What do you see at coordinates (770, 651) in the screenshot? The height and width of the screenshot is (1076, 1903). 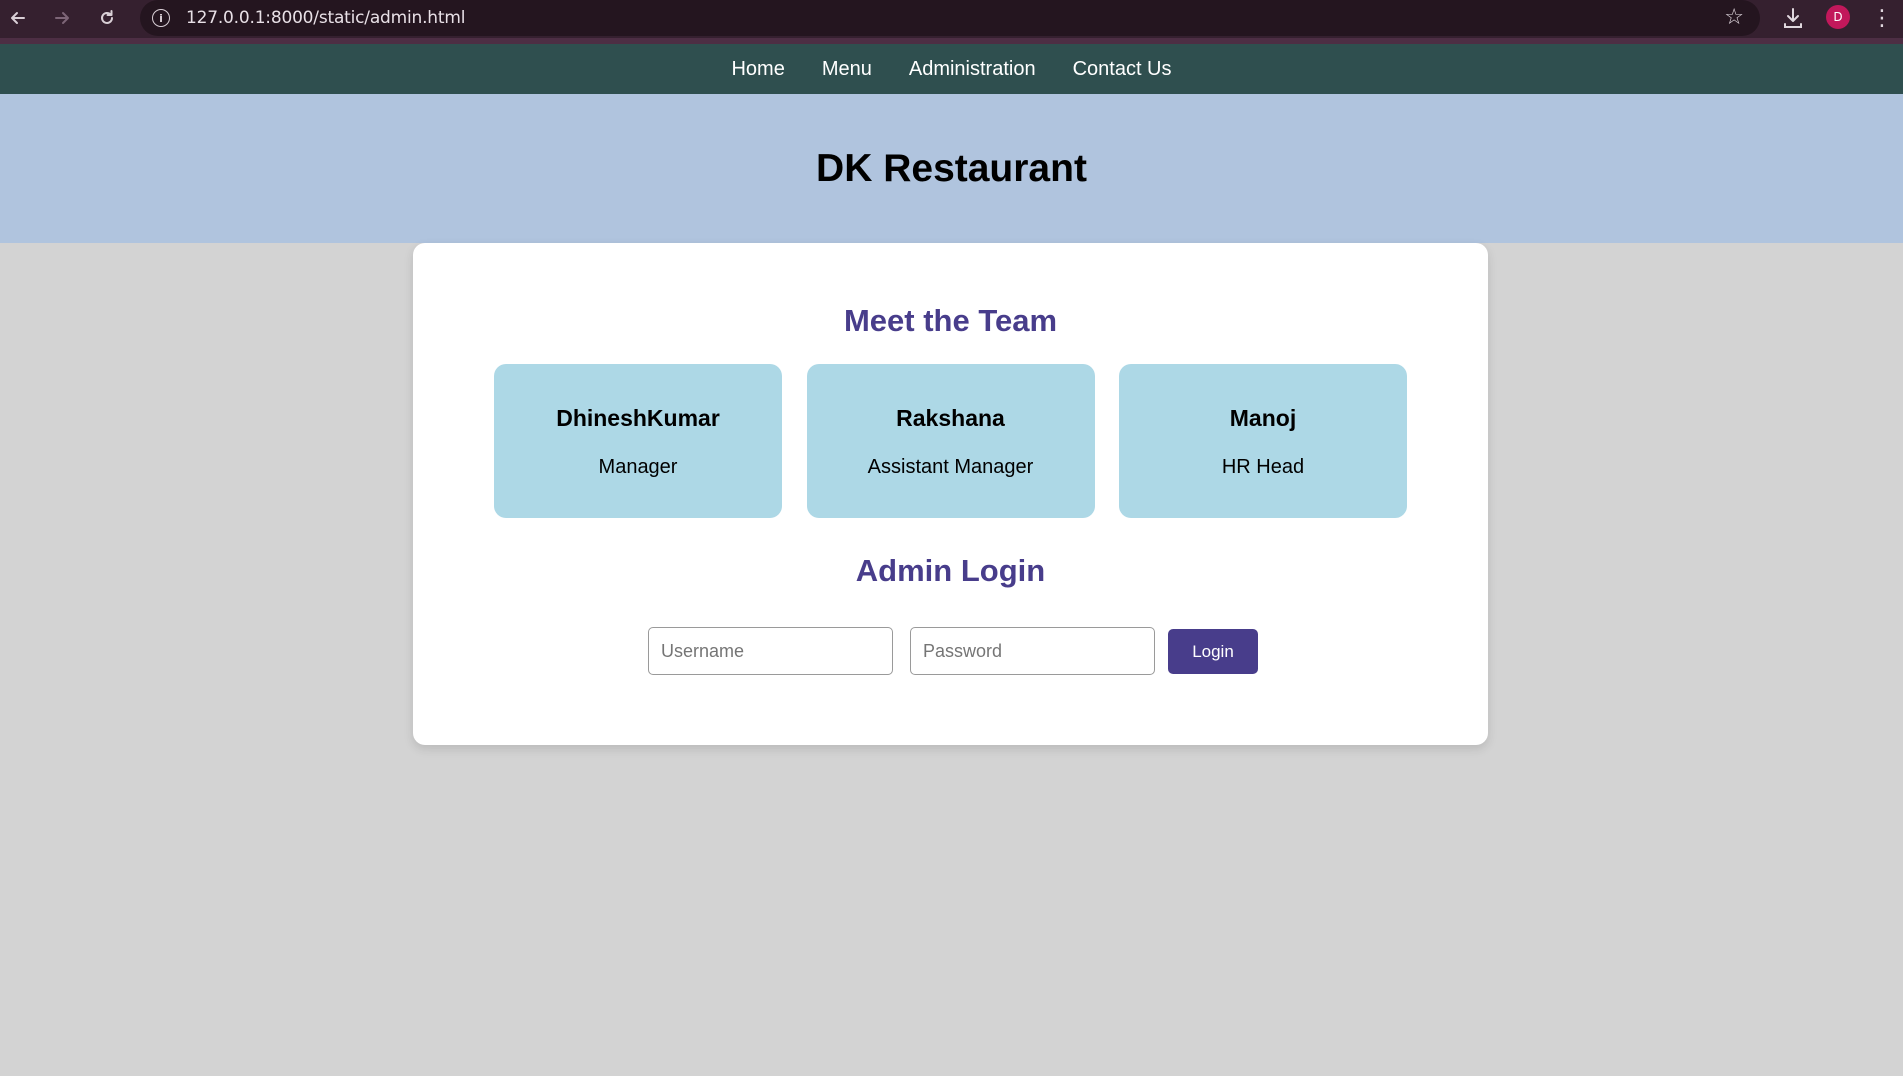 I see `username-input` at bounding box center [770, 651].